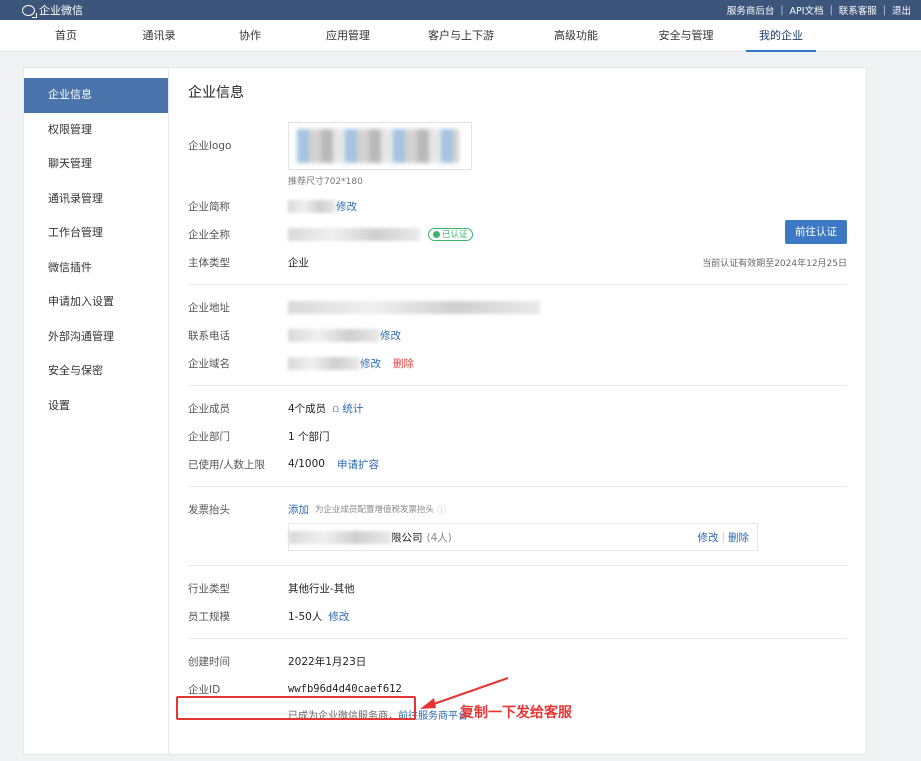 The width and height of the screenshot is (921, 761). I want to click on enterprise-logo, so click(380, 146).